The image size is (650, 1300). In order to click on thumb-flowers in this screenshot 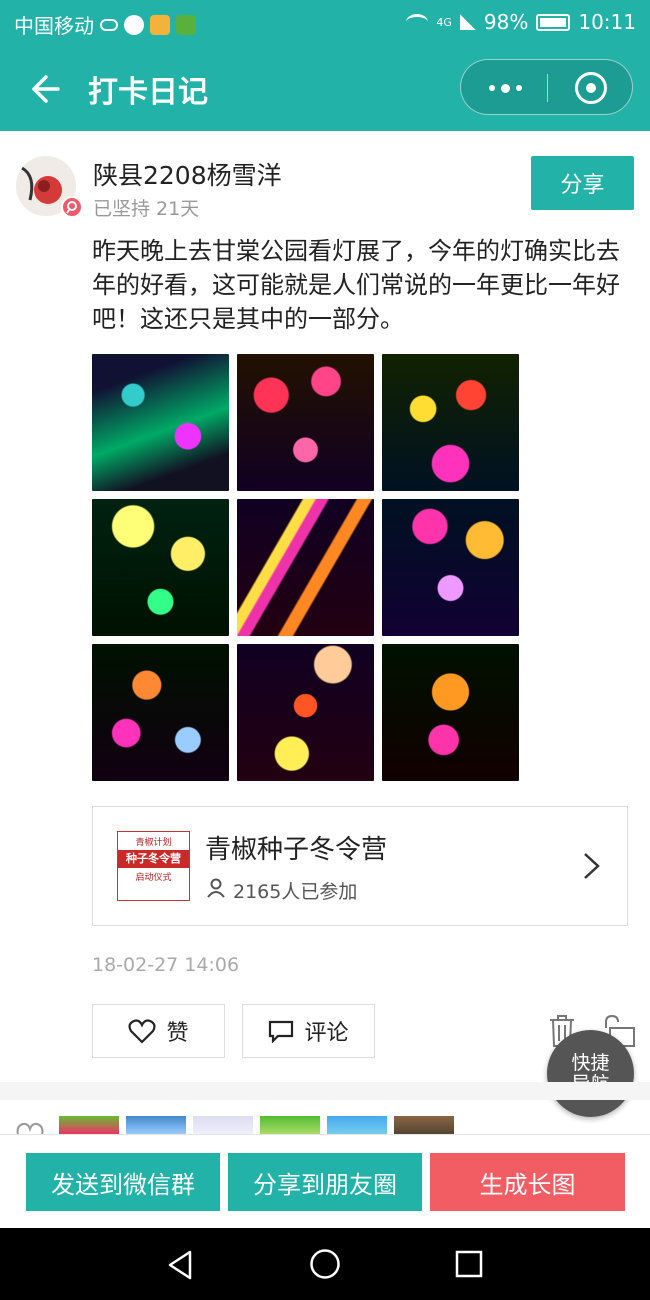, I will do `click(89, 1125)`.